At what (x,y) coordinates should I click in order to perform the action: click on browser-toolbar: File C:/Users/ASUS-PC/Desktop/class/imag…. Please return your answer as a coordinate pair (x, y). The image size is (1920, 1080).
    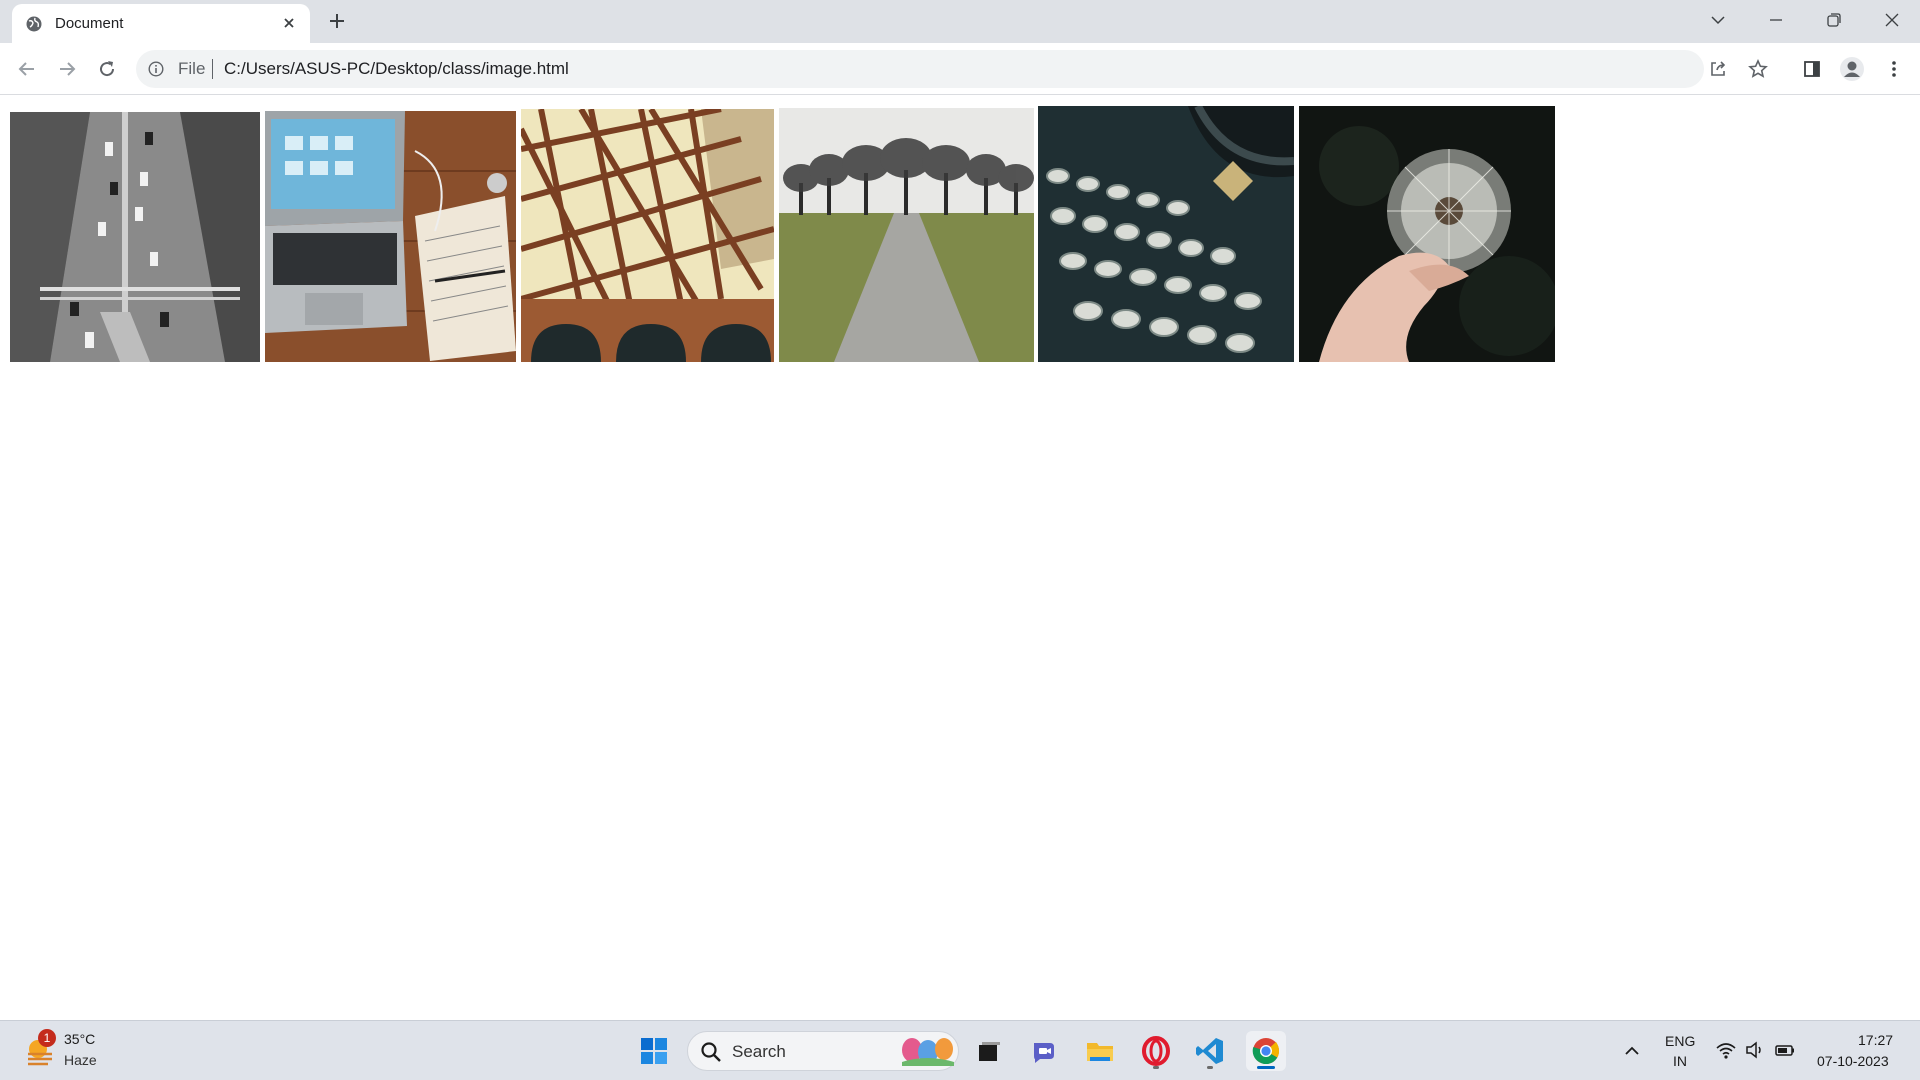
    Looking at the image, I should click on (960, 69).